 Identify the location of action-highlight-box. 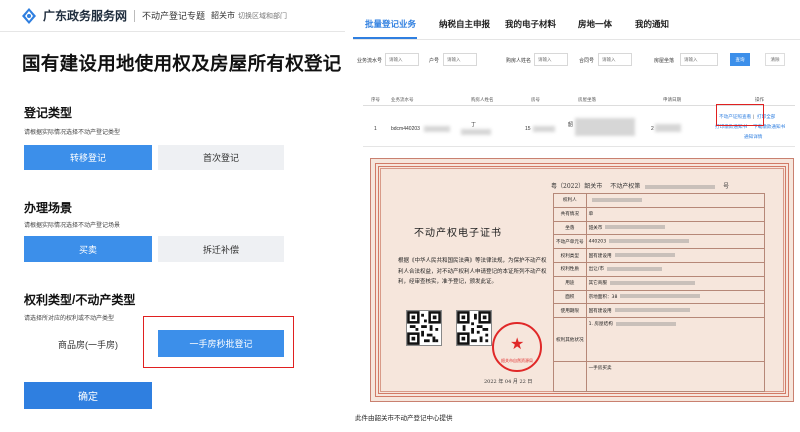
(740, 115).